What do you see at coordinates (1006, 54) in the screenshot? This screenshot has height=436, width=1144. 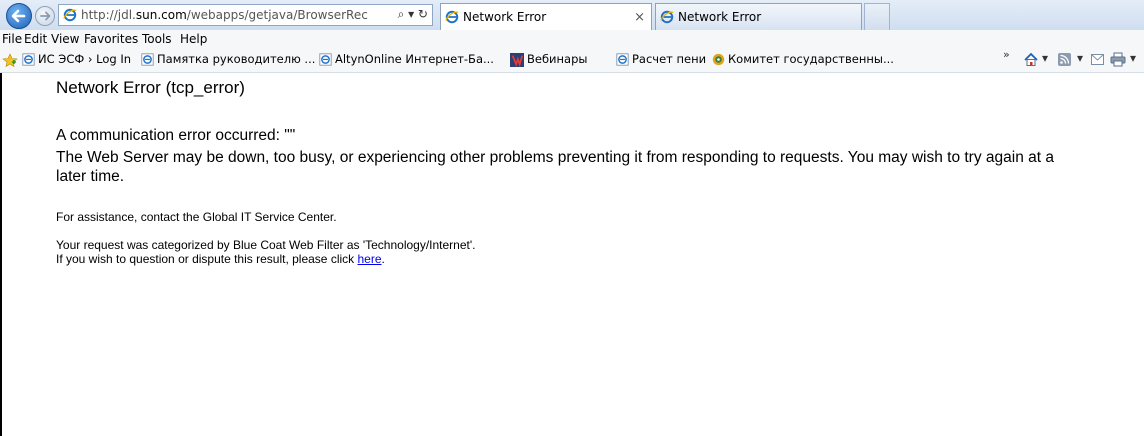 I see `favorites-overflow-button: »` at bounding box center [1006, 54].